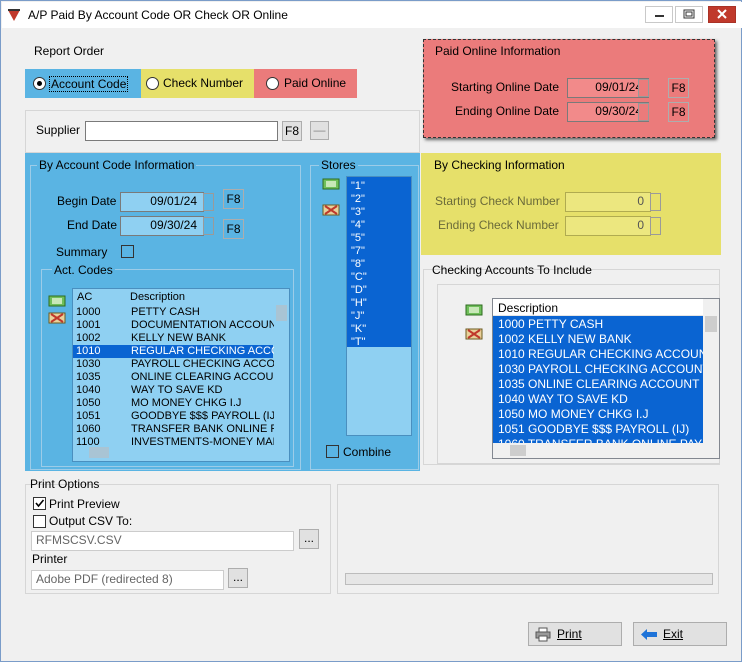 The image size is (742, 662). I want to click on list-item: "7", so click(358, 251).